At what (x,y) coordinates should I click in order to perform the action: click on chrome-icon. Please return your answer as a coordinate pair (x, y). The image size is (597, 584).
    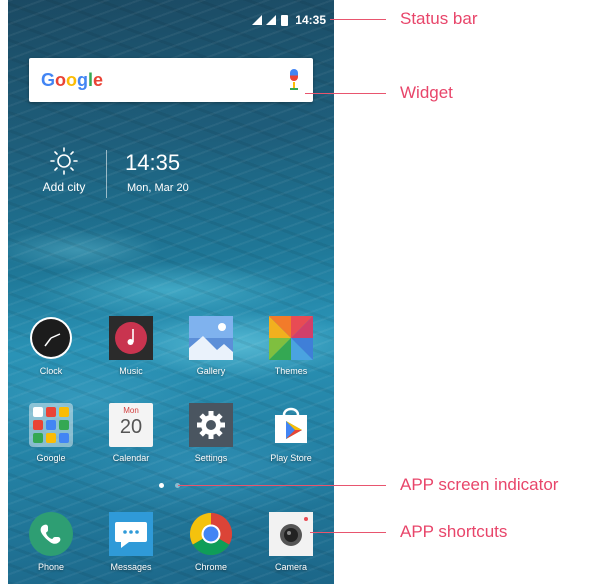
    Looking at the image, I should click on (211, 534).